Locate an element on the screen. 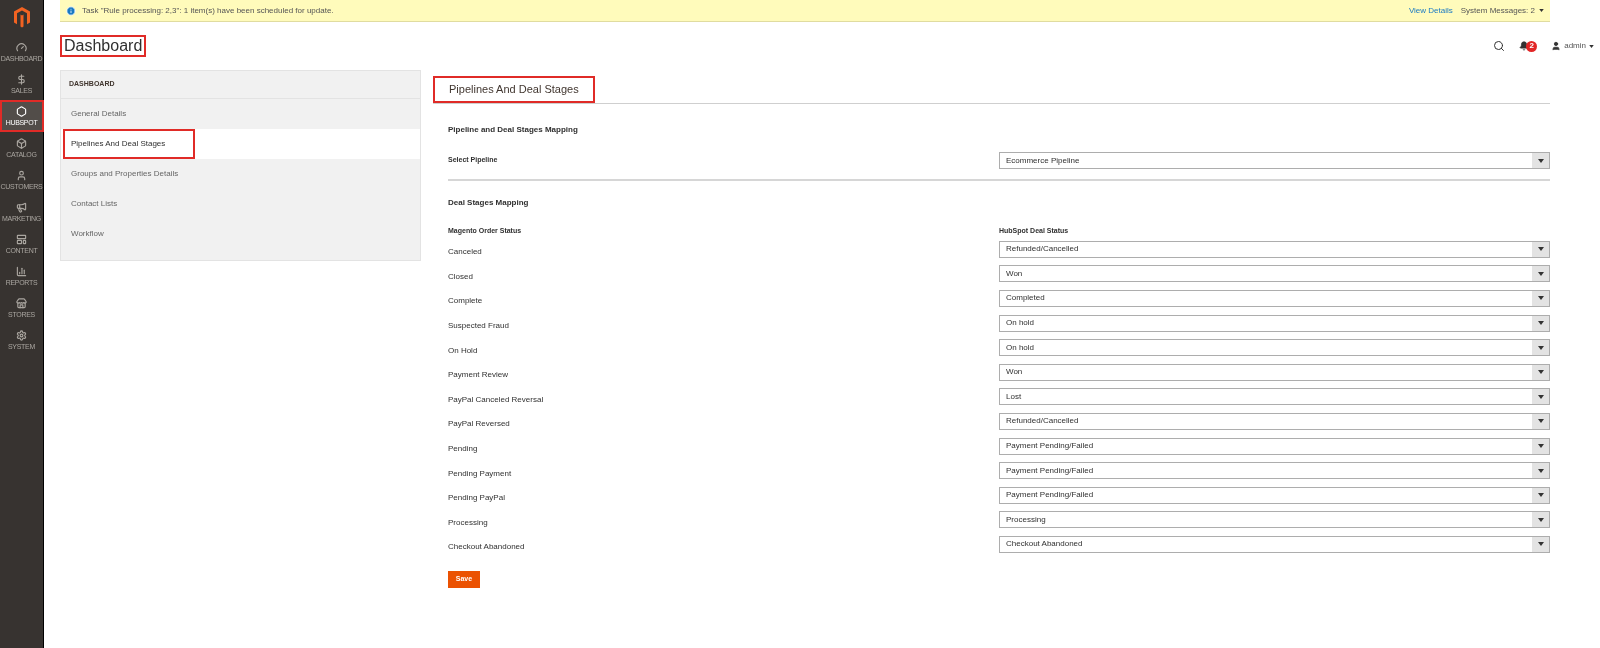  select-field: Ecommerce Pipeline is located at coordinates (1274, 160).